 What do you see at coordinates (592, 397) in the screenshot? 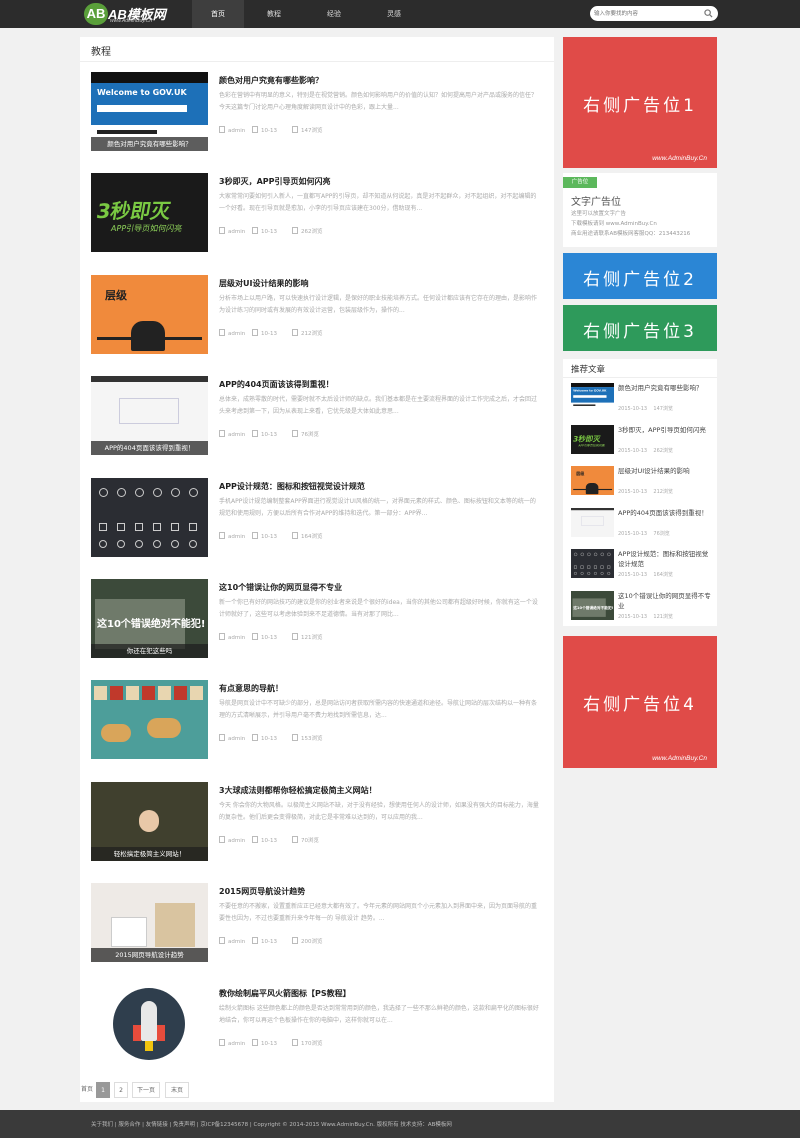
I see `recommended-thumbnail: Welcome to GOV.UK` at bounding box center [592, 397].